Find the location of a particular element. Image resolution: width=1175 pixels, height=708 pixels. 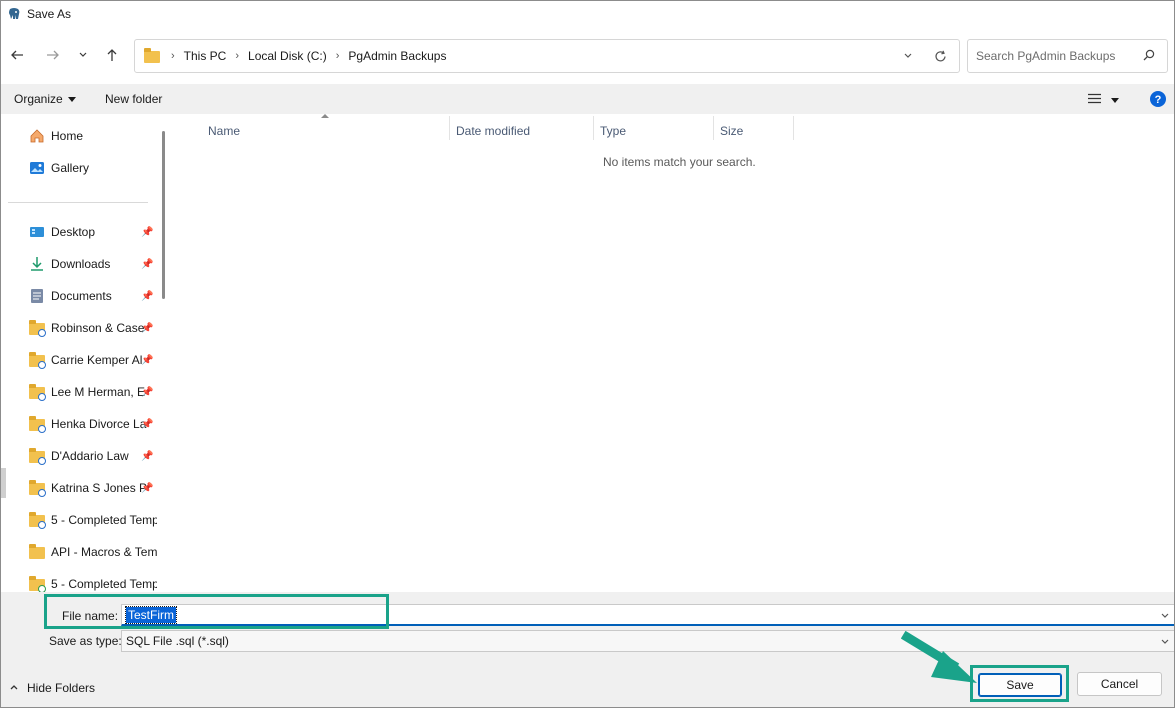

address-actions is located at coordinates (927, 56).